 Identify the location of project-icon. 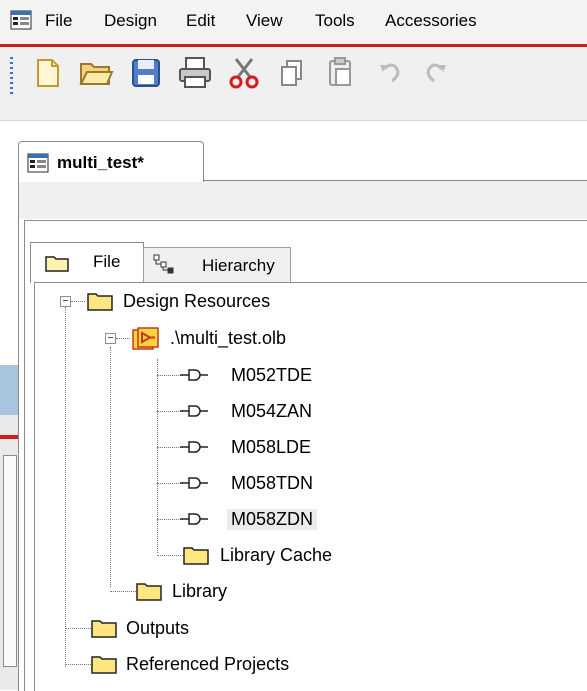
(38, 163).